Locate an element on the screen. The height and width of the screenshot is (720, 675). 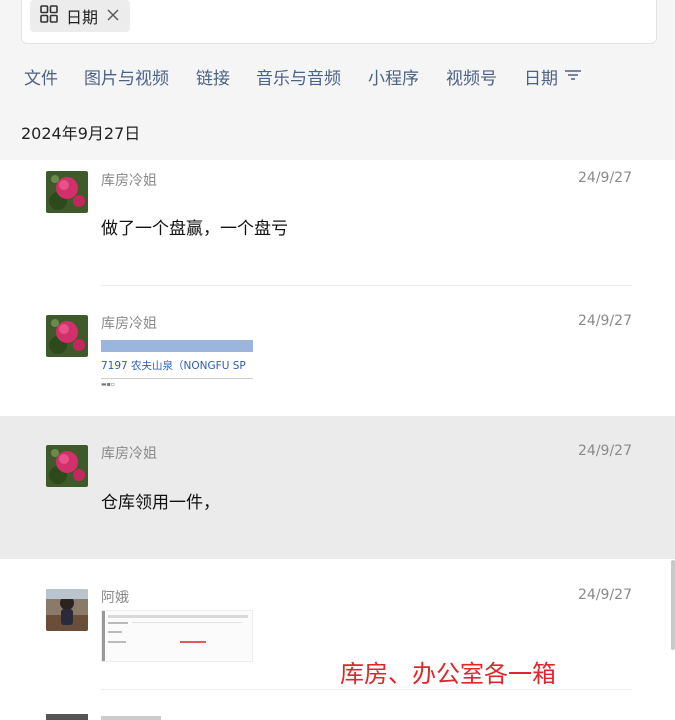
sender-name: 阿娥 is located at coordinates (115, 598).